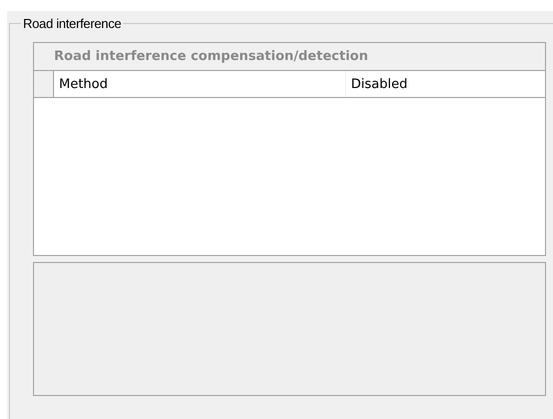 The width and height of the screenshot is (553, 419). Describe the element at coordinates (200, 84) in the screenshot. I see `property-name: Method` at that location.